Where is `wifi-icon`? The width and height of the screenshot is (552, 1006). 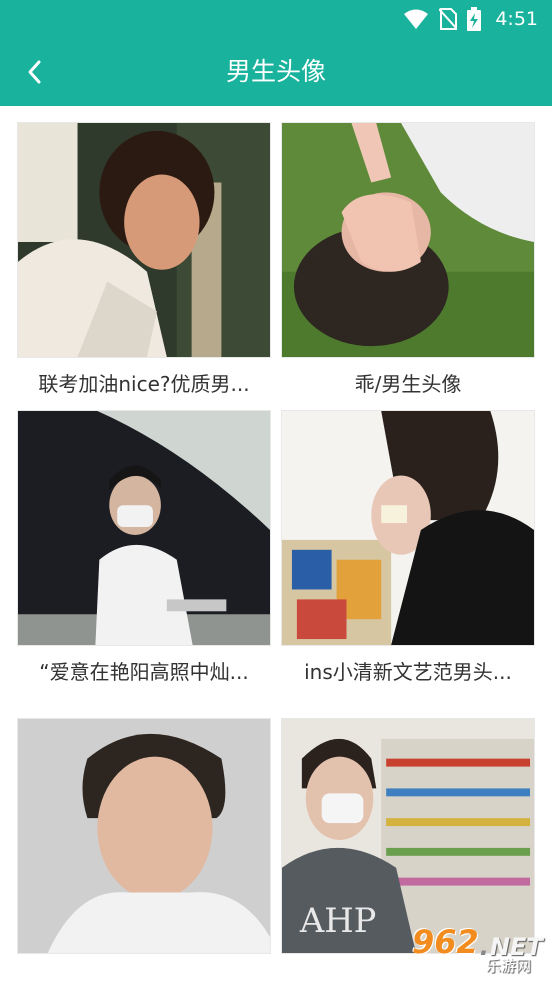 wifi-icon is located at coordinates (416, 19).